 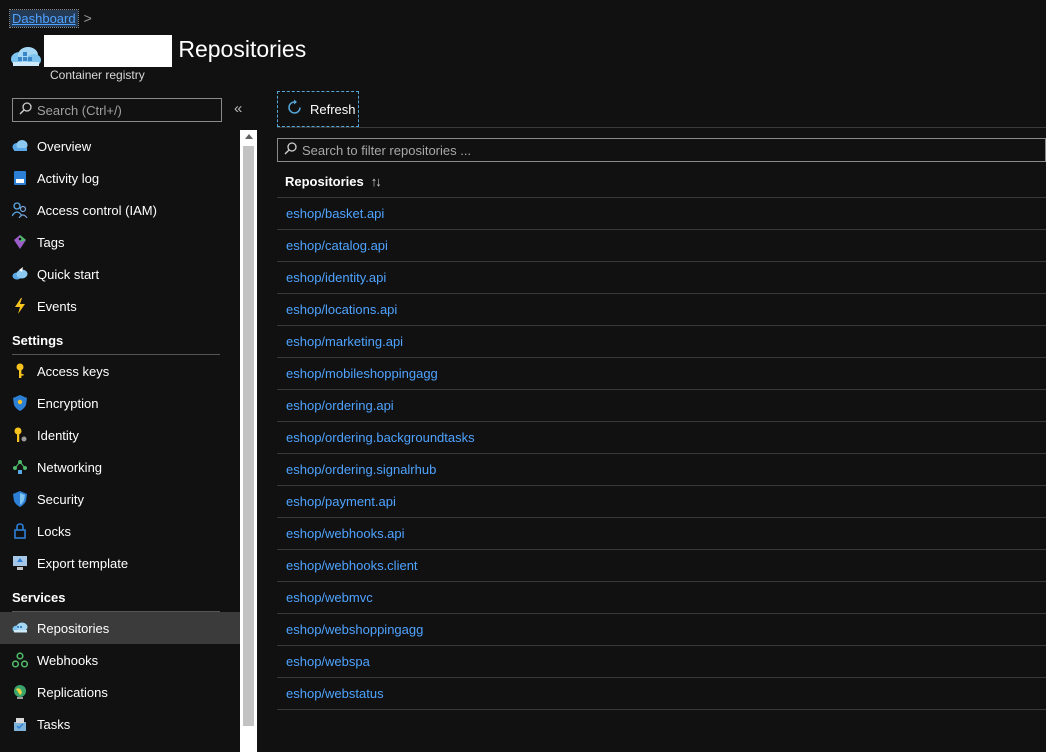 What do you see at coordinates (352, 565) in the screenshot?
I see `repository-link: eshop/webhooks.client` at bounding box center [352, 565].